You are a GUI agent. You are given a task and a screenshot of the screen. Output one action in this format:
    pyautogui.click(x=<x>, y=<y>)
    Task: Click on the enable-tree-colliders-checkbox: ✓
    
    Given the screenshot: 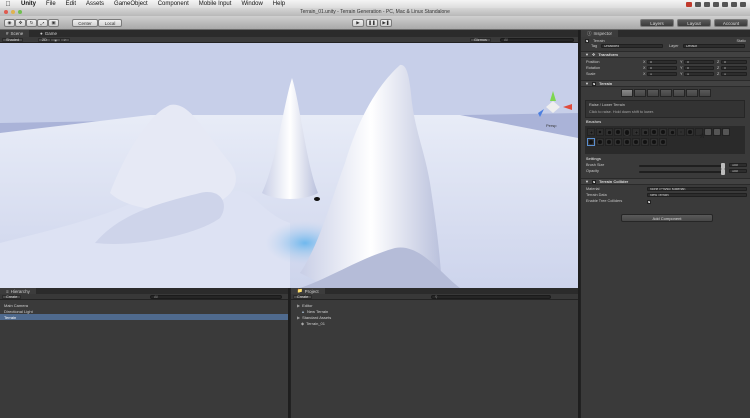 What is the action you would take?
    pyautogui.click(x=649, y=202)
    